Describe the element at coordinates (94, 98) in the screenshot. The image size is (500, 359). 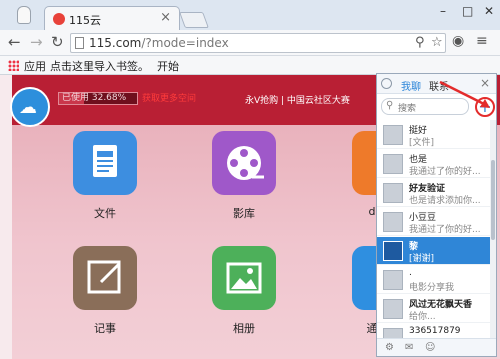
I see `storage-usage-text: 已使用 32.68%` at that location.